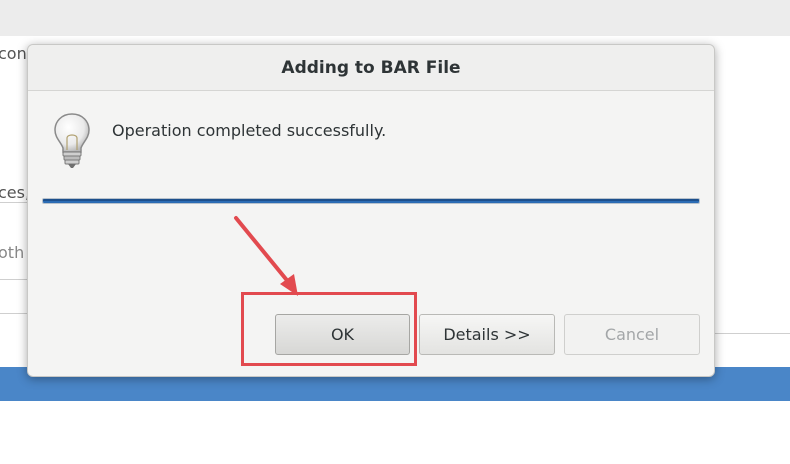  I want to click on background-toolbar, so click(395, 18).